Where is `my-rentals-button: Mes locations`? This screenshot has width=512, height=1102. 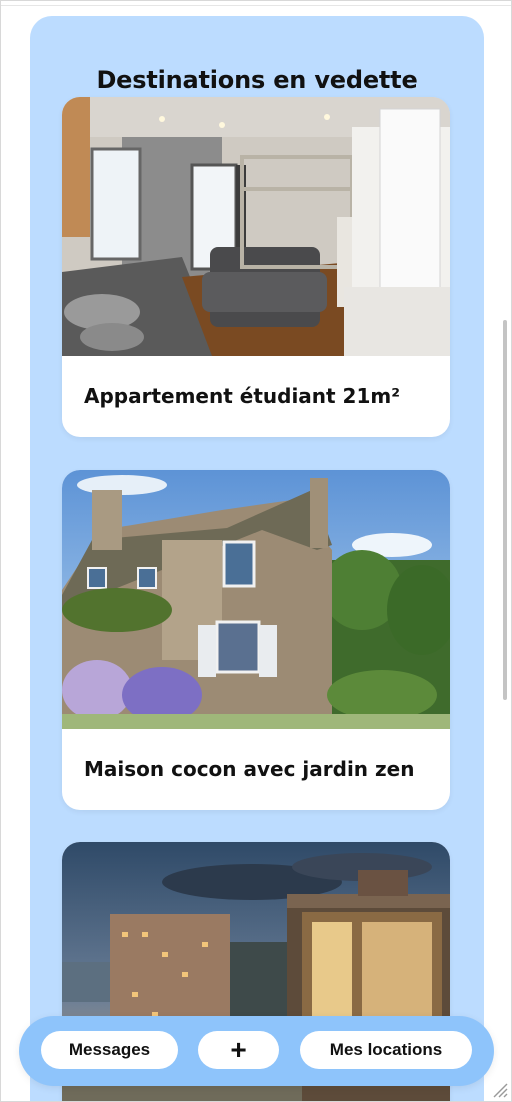 my-rentals-button: Mes locations is located at coordinates (386, 1050).